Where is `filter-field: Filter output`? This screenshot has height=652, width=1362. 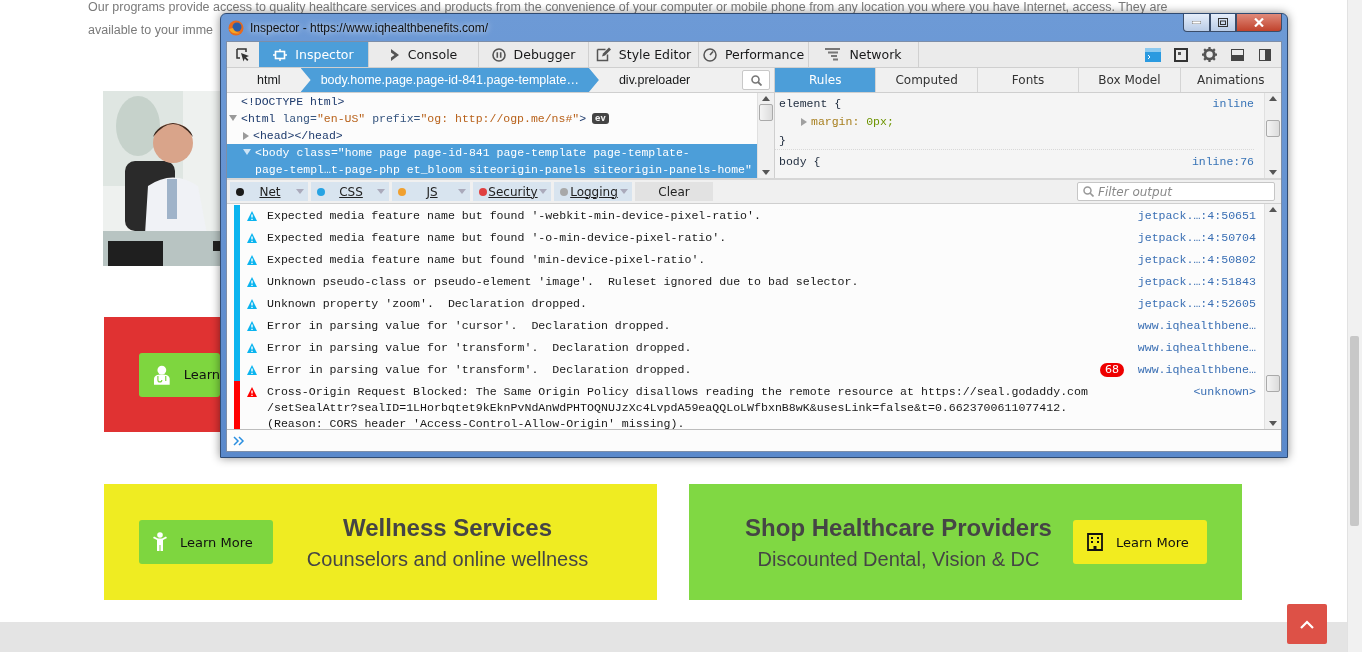 filter-field: Filter output is located at coordinates (1176, 191).